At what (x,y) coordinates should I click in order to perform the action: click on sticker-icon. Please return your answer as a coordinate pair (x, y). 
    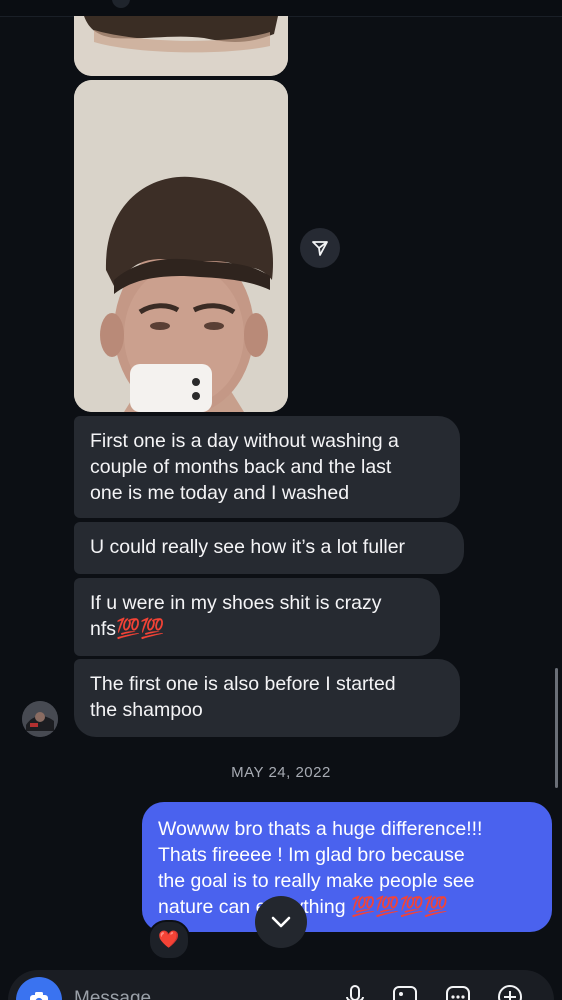
    Looking at the image, I should click on (458, 991).